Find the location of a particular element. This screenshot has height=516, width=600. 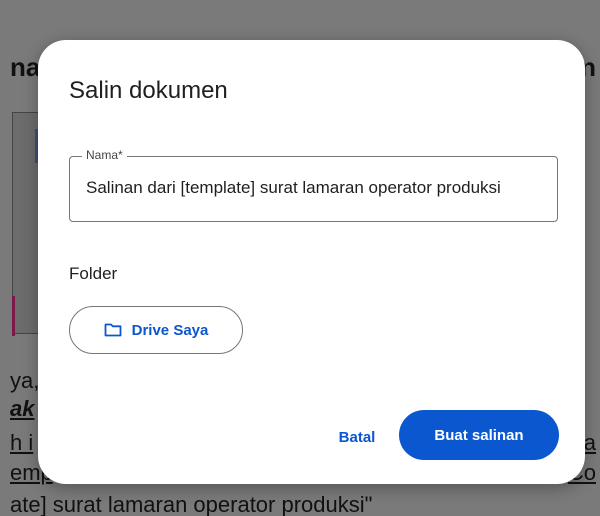

name-field-label: Nama* is located at coordinates (104, 155).